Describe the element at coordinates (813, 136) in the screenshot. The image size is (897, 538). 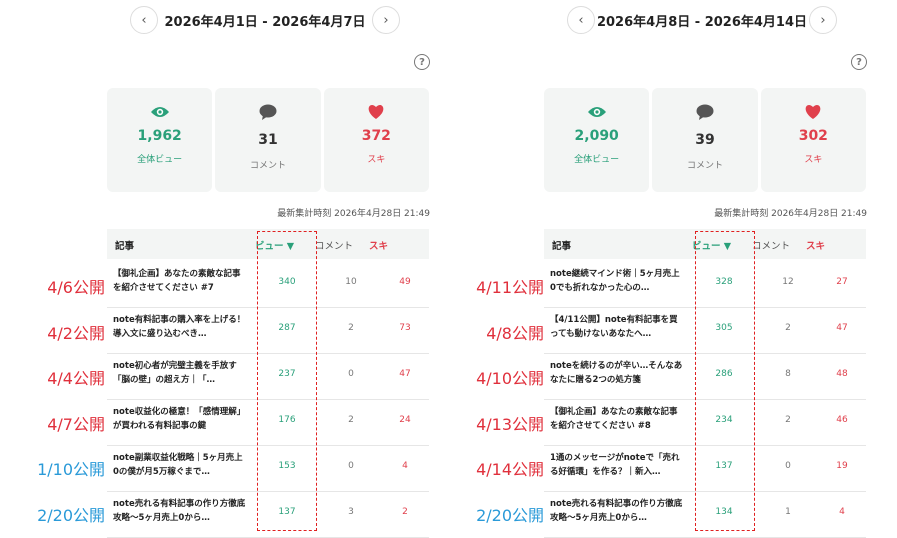
I see `likes-total: 302` at that location.